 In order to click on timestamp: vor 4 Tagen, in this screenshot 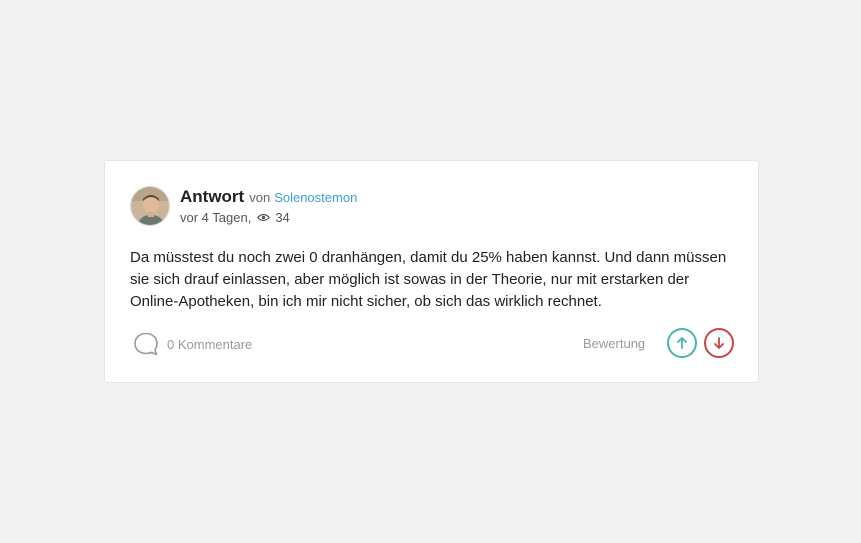, I will do `click(216, 217)`.